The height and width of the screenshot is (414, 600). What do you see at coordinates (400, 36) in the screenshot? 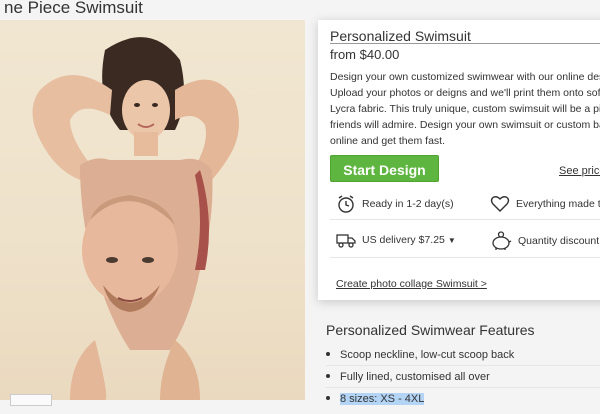
I see `product-name: Personalized Swimsuit` at bounding box center [400, 36].